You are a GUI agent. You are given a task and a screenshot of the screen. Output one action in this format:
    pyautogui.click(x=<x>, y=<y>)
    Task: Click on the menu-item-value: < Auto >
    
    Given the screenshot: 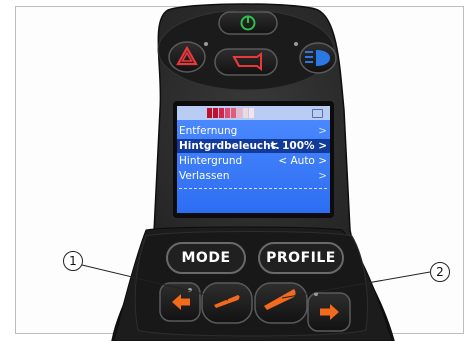 What is the action you would take?
    pyautogui.click(x=302, y=161)
    